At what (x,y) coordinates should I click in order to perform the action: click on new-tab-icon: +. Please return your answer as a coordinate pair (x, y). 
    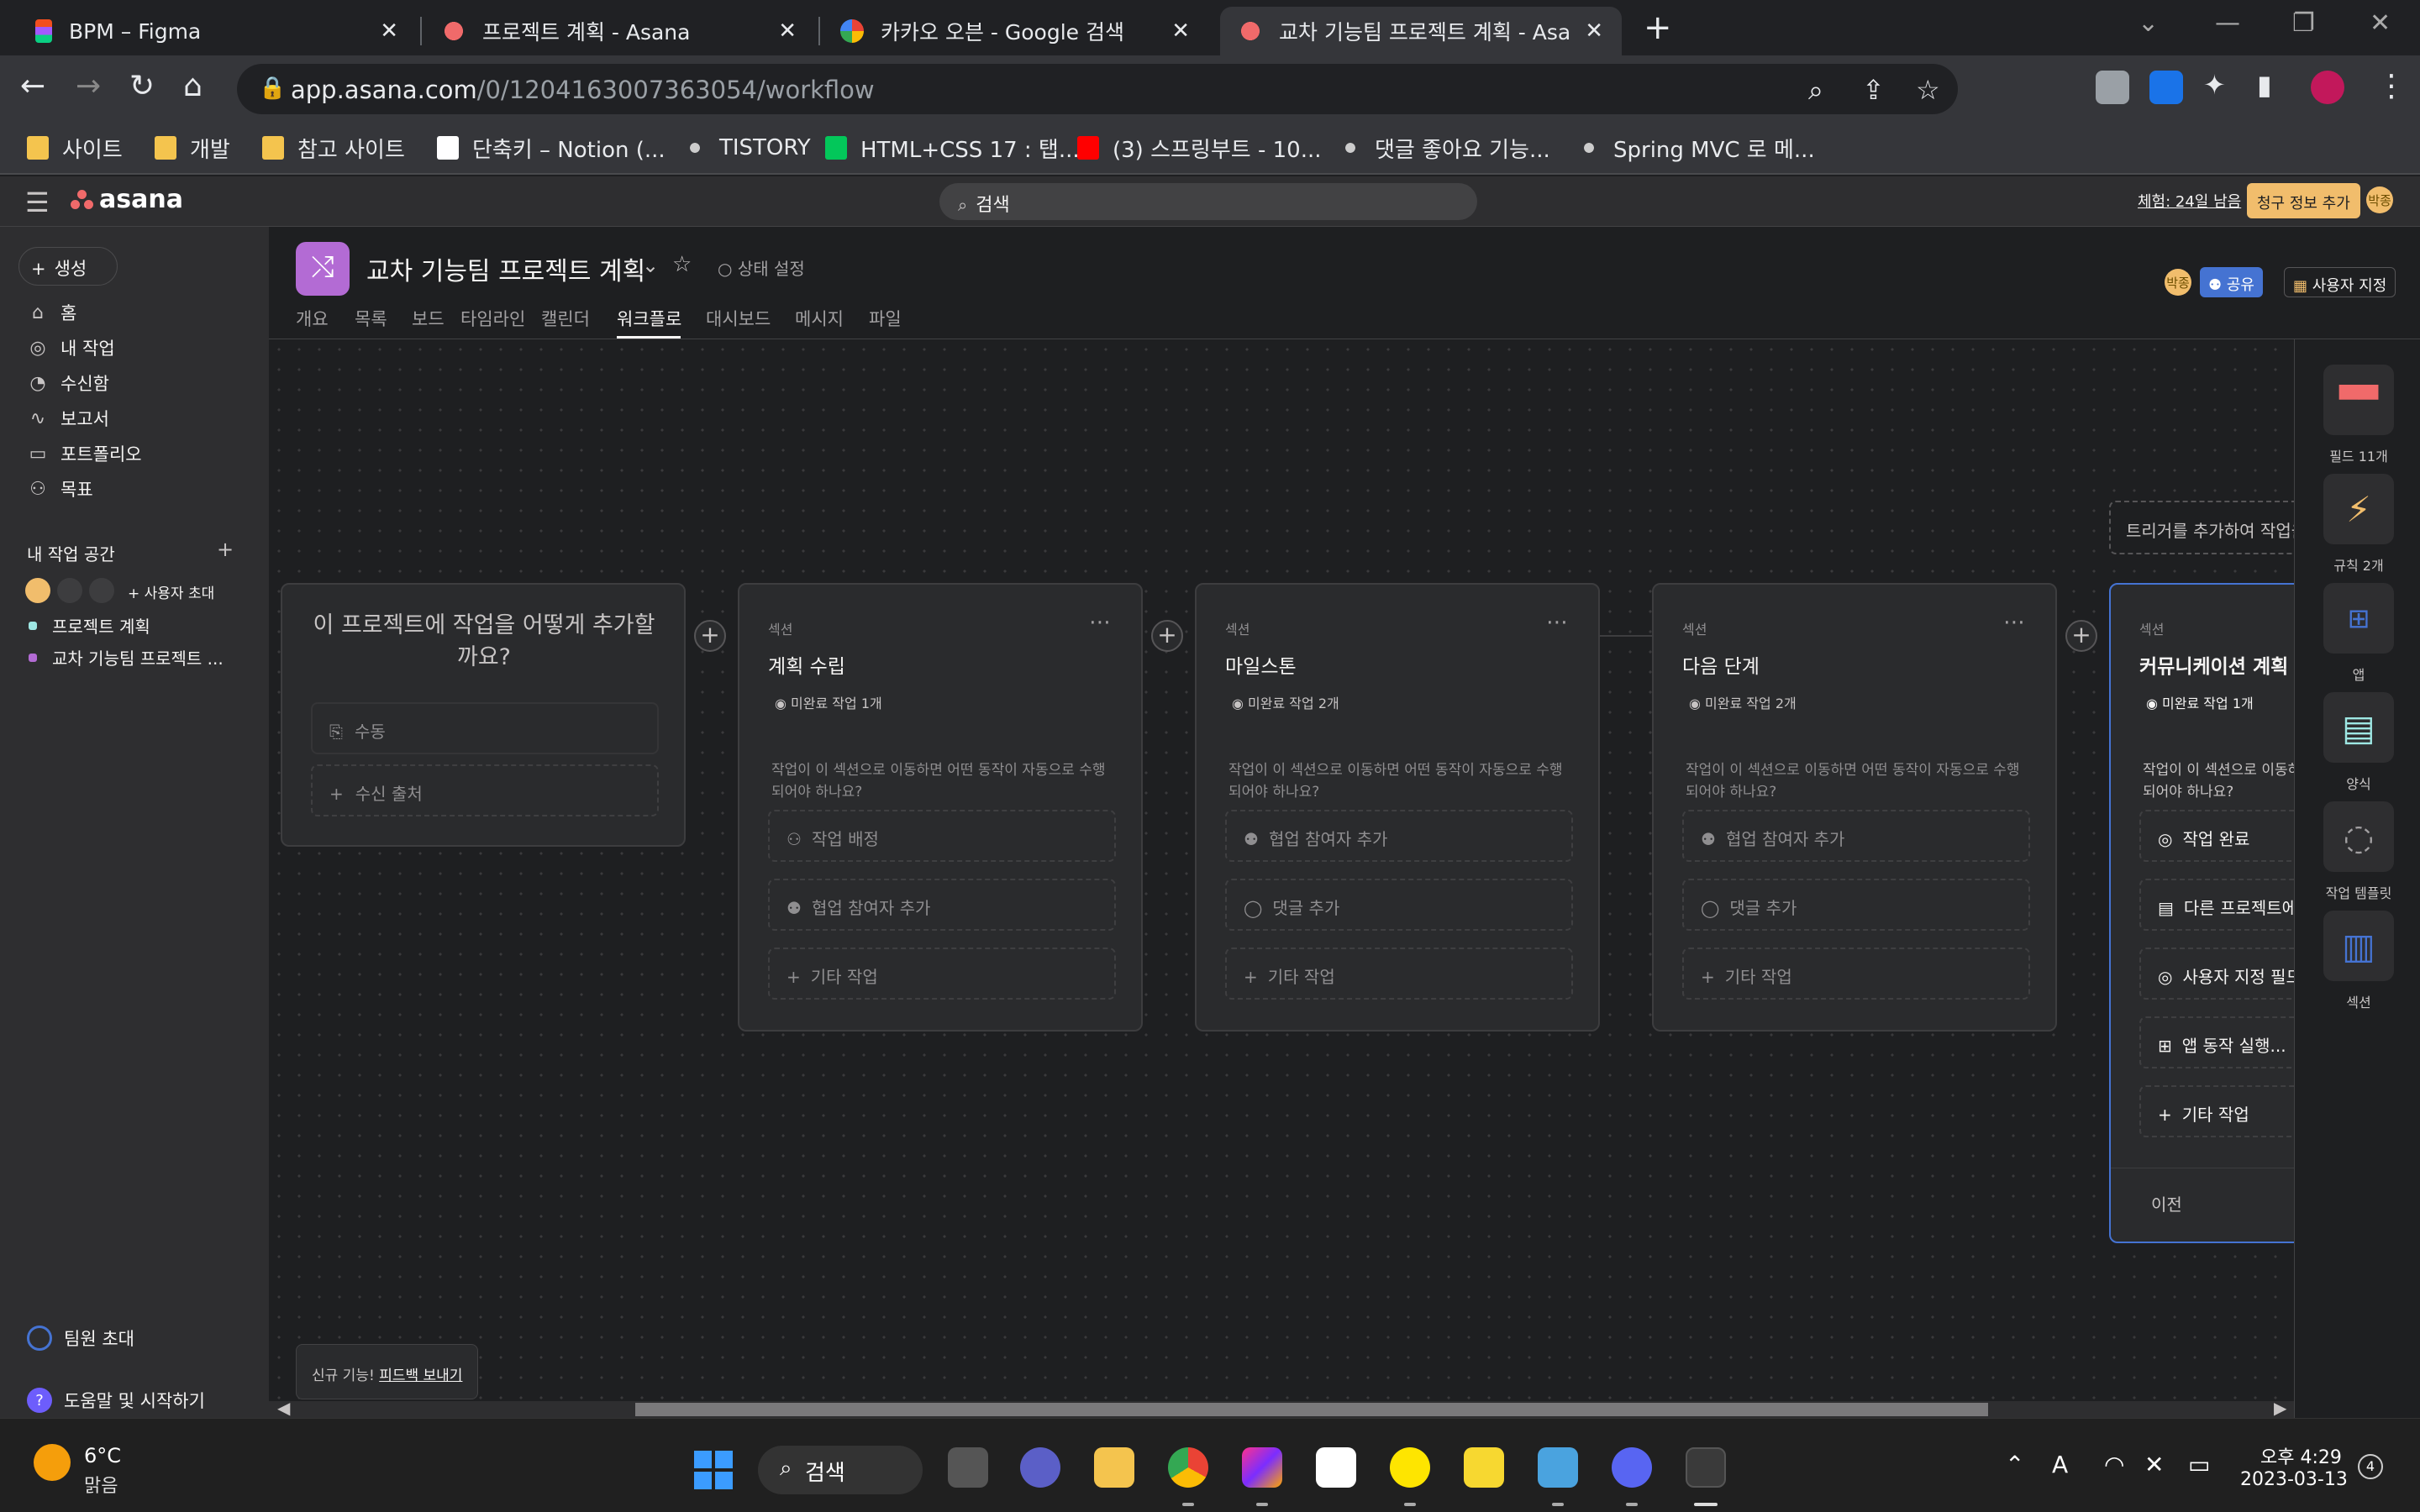
    Looking at the image, I should click on (1658, 27).